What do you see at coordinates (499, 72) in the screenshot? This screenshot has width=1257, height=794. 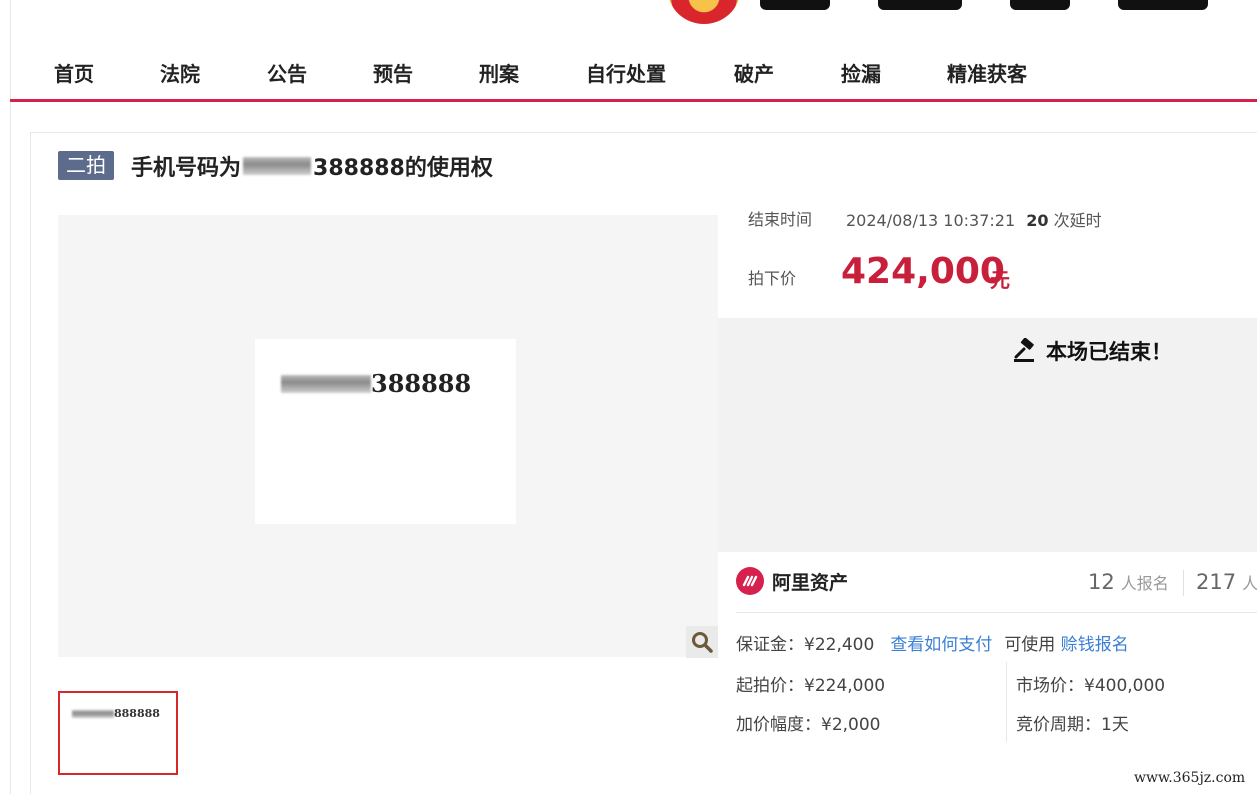 I see `nav-item-criminal: 刑案` at bounding box center [499, 72].